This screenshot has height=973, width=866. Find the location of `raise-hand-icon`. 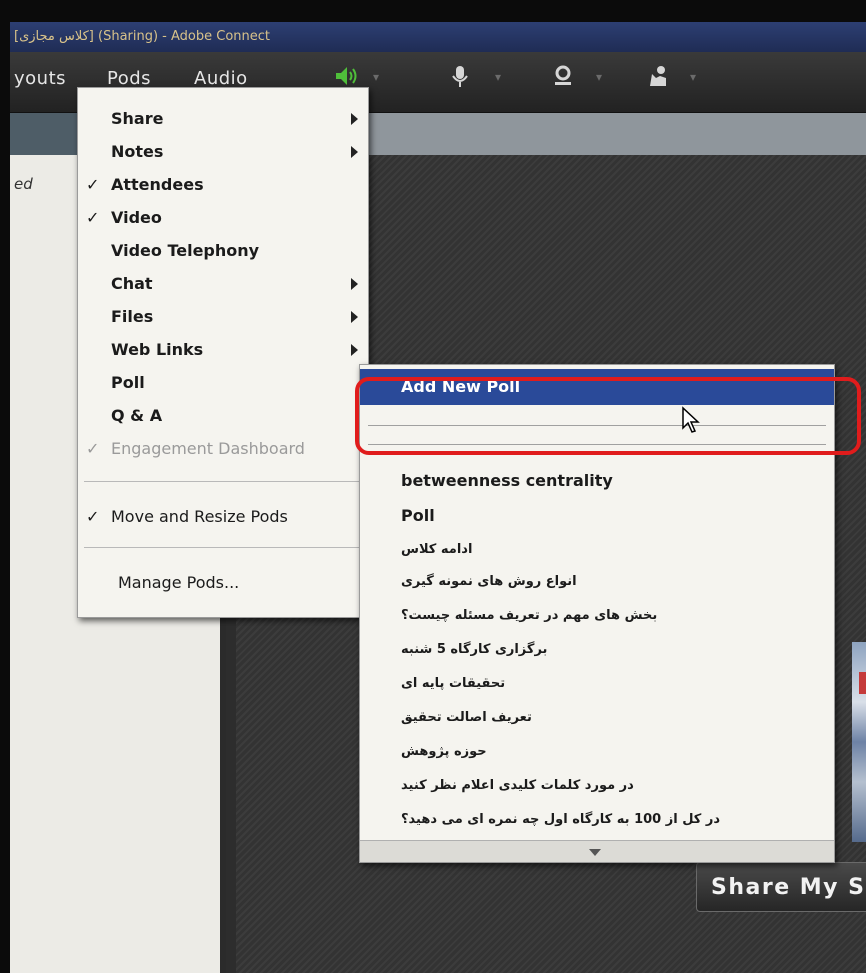

raise-hand-icon is located at coordinates (658, 76).